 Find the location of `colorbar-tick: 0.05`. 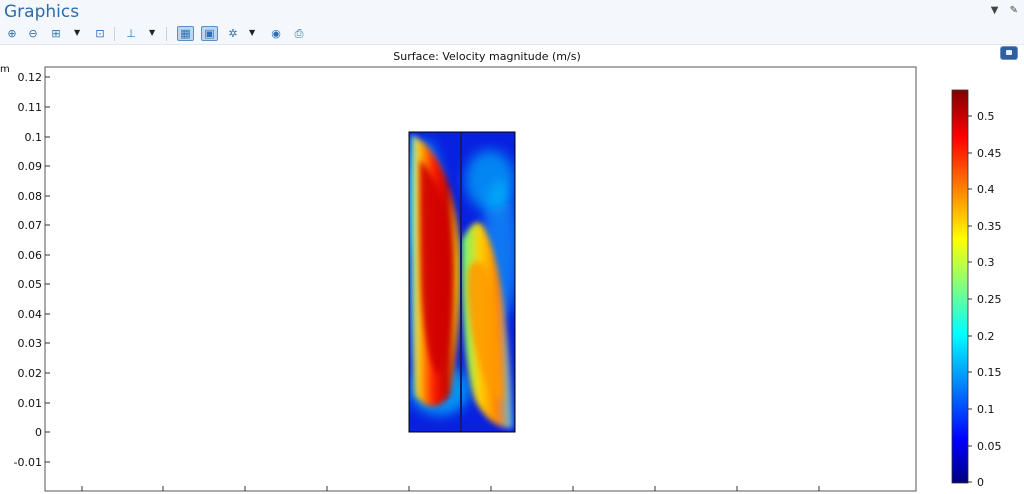

colorbar-tick: 0.05 is located at coordinates (985, 446).